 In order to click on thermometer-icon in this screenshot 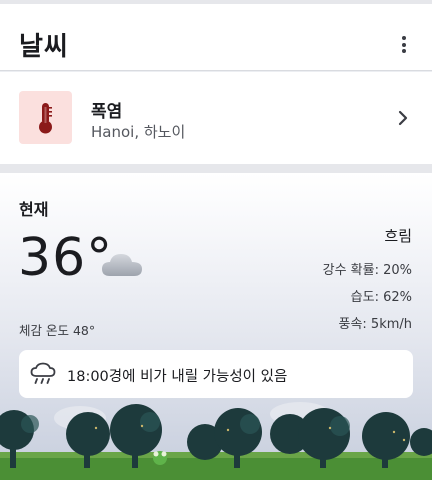, I will do `click(45, 118)`.